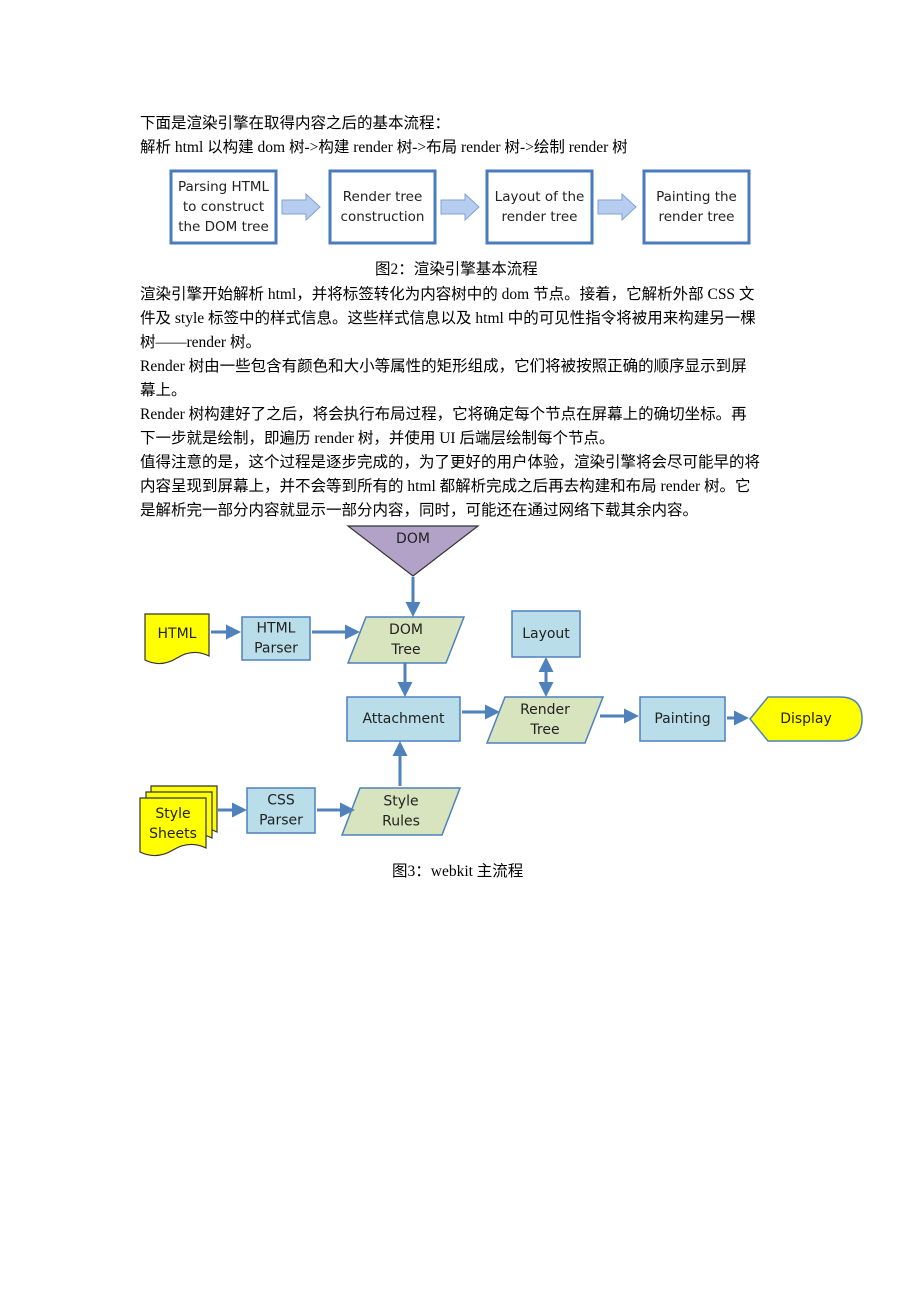  Describe the element at coordinates (401, 822) in the screenshot. I see `style-rules-box-text: Rules` at that location.